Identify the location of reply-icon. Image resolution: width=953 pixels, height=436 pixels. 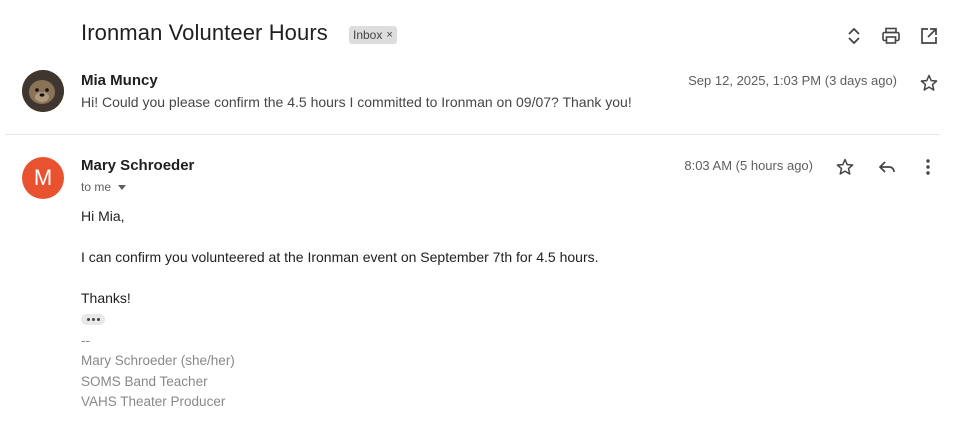
(887, 167).